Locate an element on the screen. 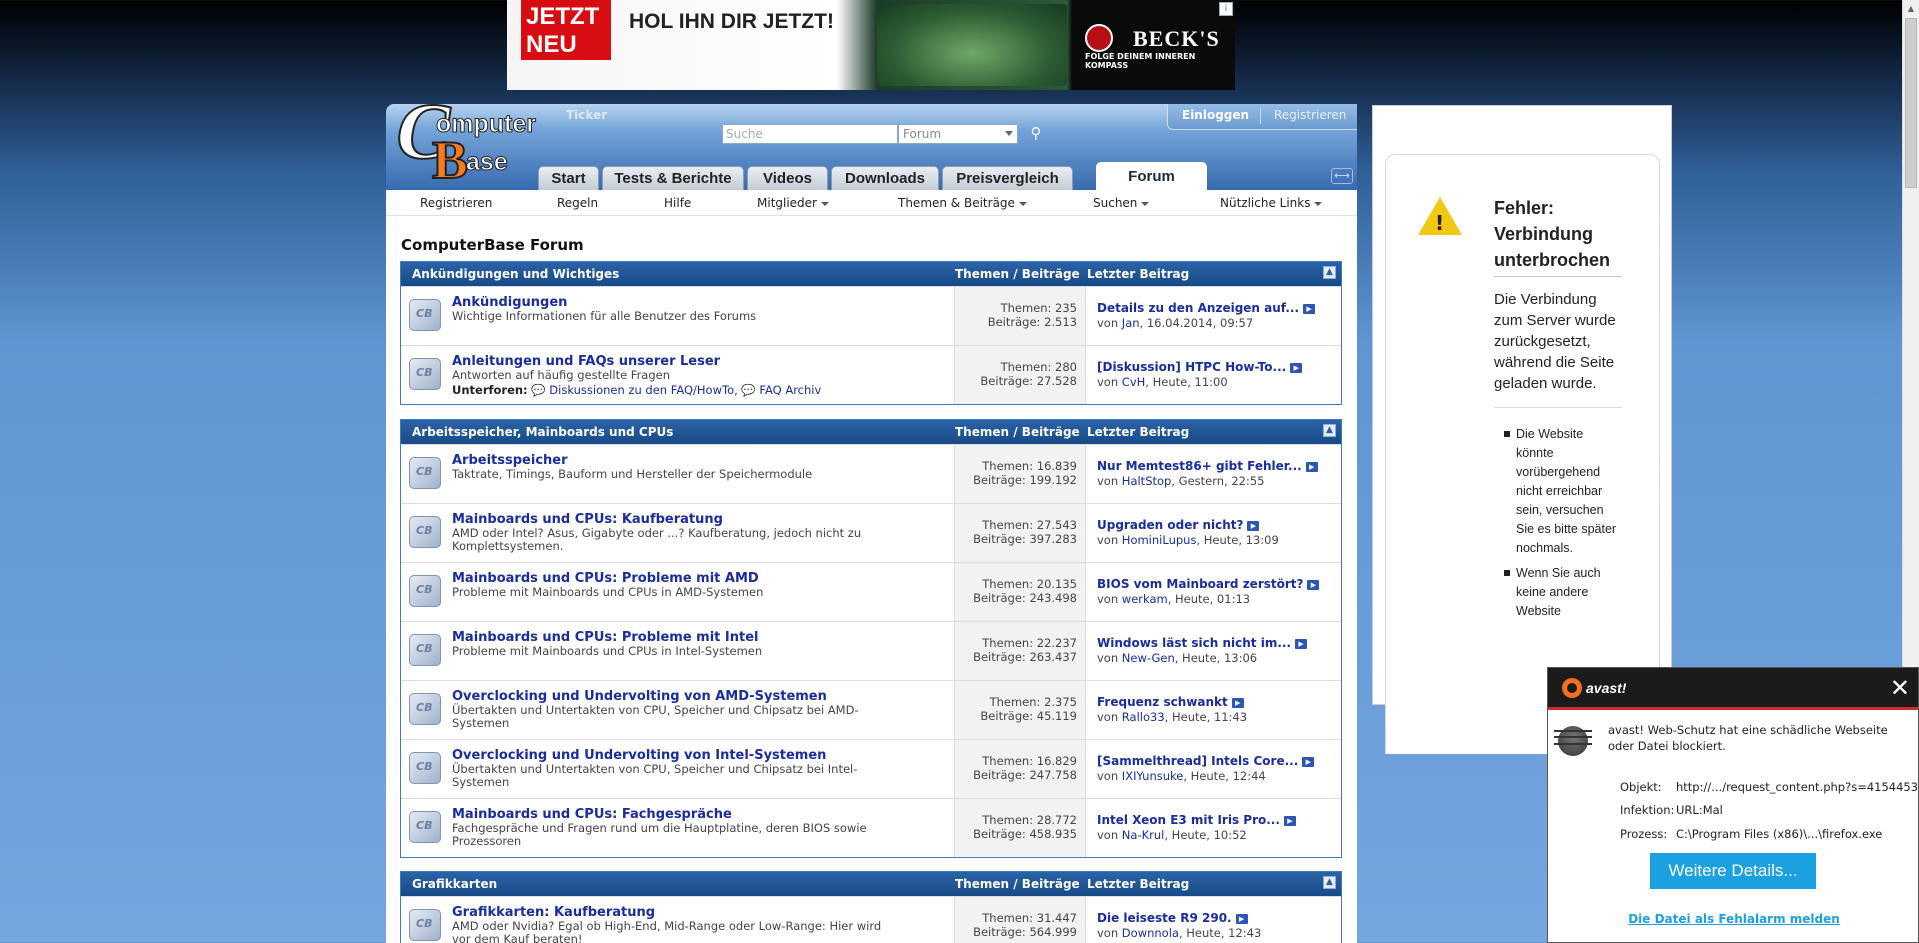 The image size is (1919, 943). category-name: Ankündigungen und Wichtiges is located at coordinates (515, 274).